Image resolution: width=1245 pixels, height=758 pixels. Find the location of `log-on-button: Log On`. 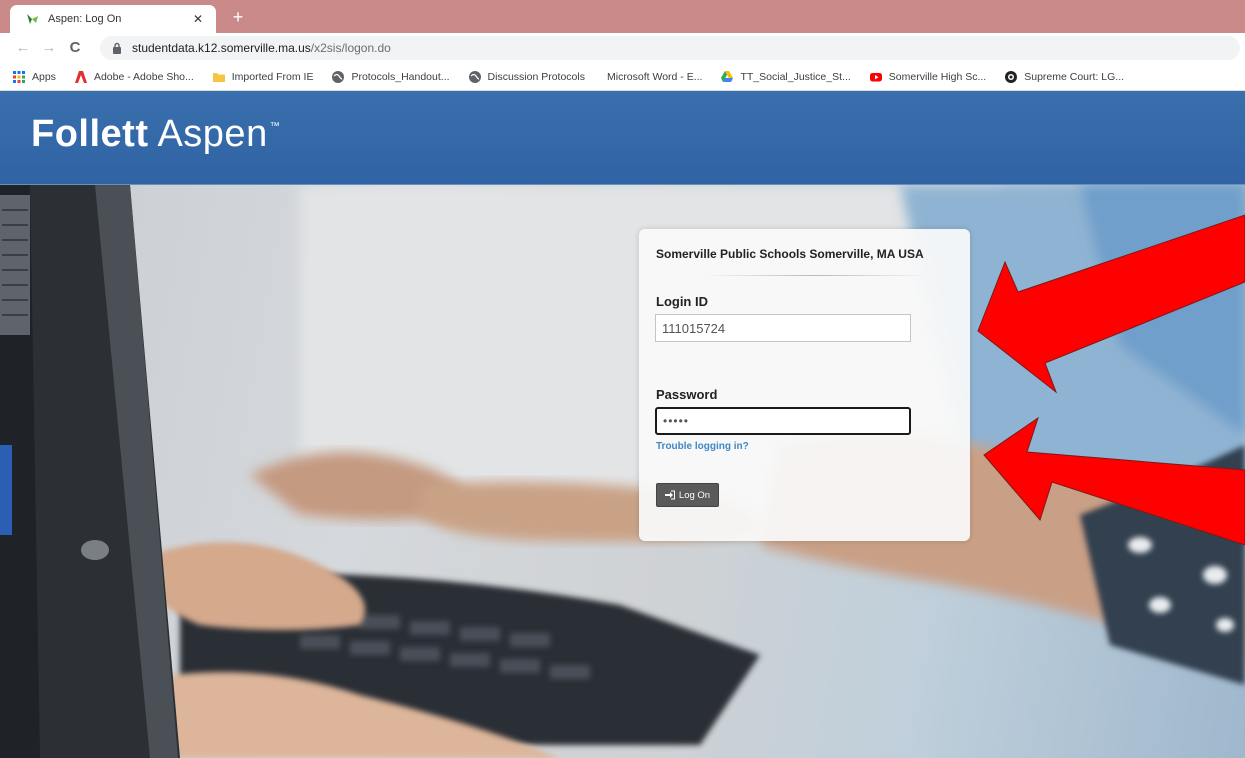

log-on-button: Log On is located at coordinates (687, 495).